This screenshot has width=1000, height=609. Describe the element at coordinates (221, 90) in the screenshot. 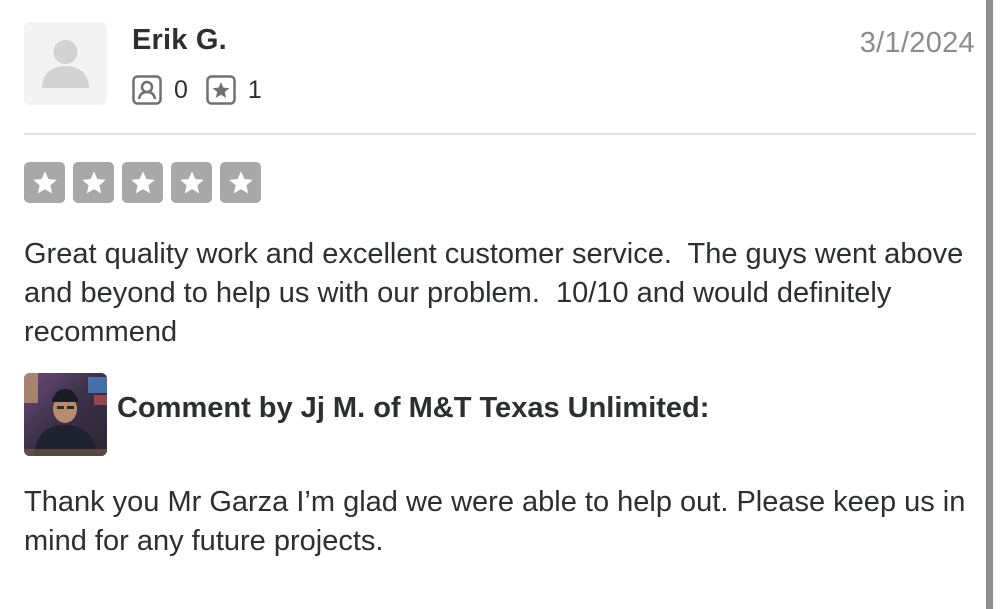

I see `review-star-icon` at that location.